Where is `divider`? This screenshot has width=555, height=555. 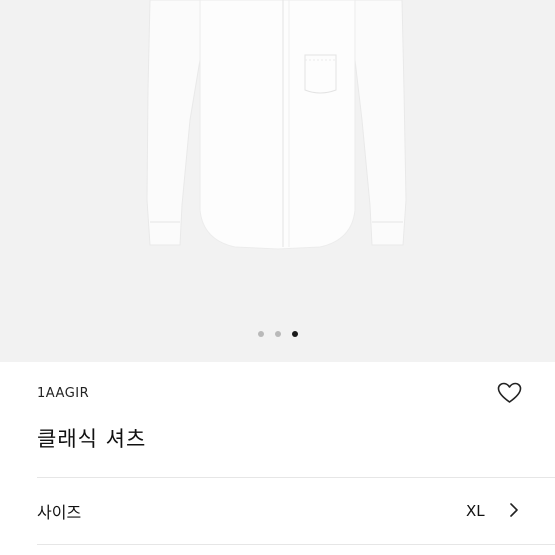 divider is located at coordinates (296, 544).